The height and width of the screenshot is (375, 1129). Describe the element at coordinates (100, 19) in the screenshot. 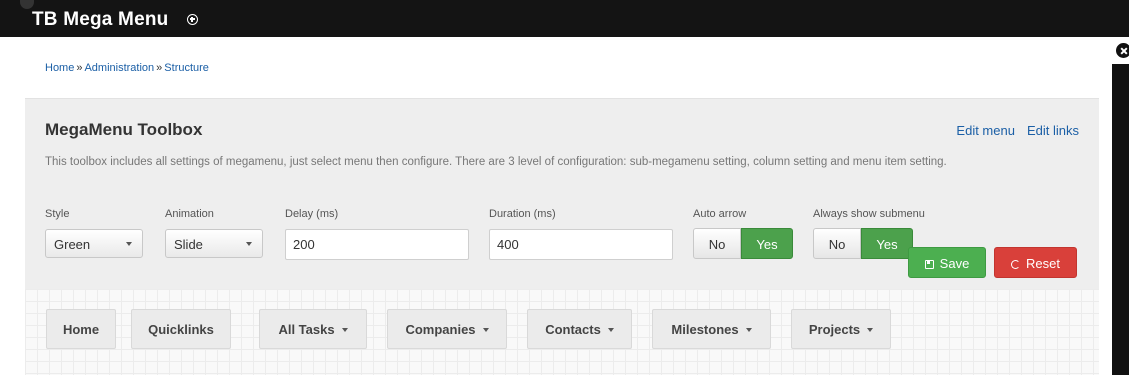

I see `page-title: TB Mega Menu` at that location.